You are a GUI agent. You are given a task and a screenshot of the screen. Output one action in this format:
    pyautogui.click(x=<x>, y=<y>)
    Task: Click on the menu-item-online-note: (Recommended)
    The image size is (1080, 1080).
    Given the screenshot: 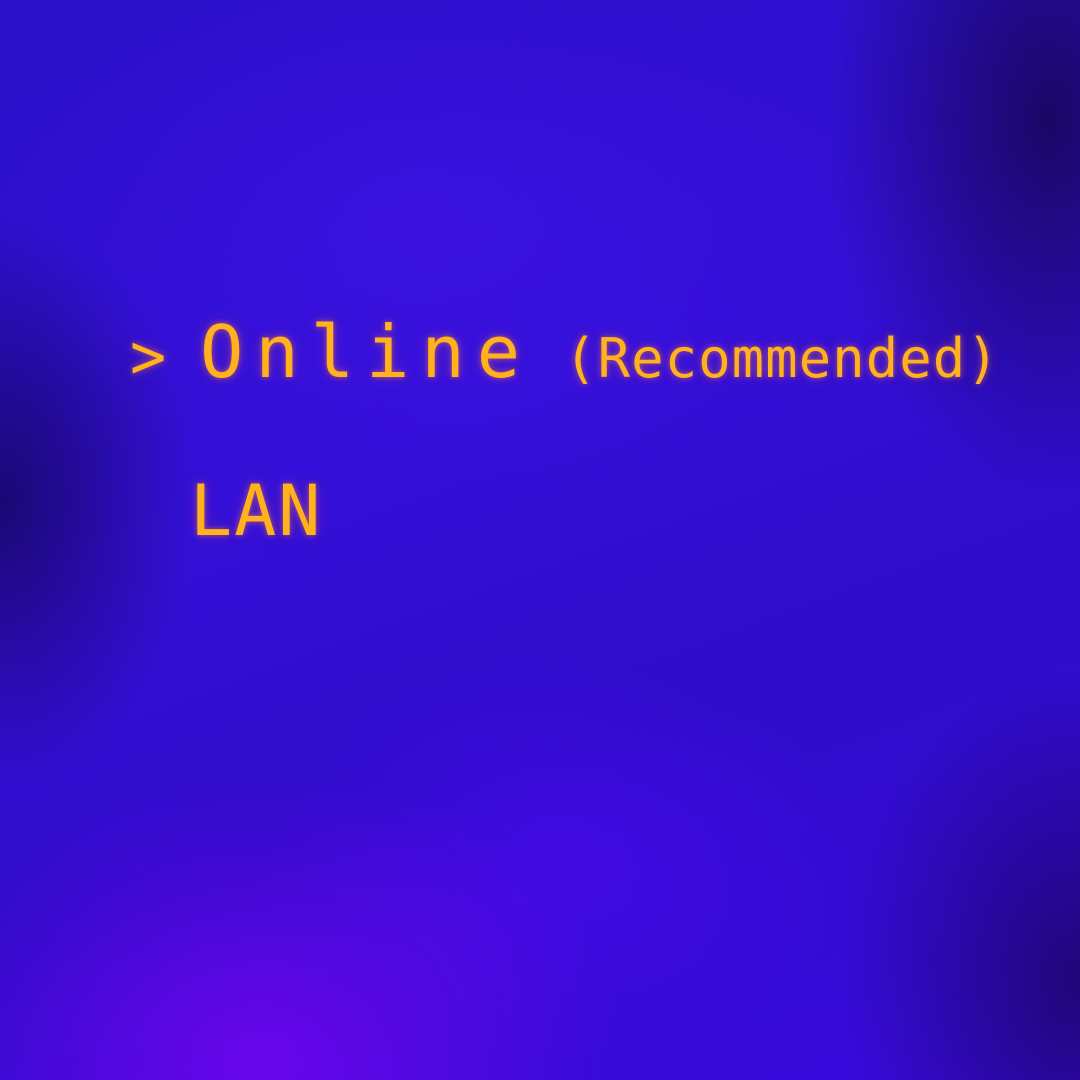 What is the action you would take?
    pyautogui.click(x=782, y=358)
    